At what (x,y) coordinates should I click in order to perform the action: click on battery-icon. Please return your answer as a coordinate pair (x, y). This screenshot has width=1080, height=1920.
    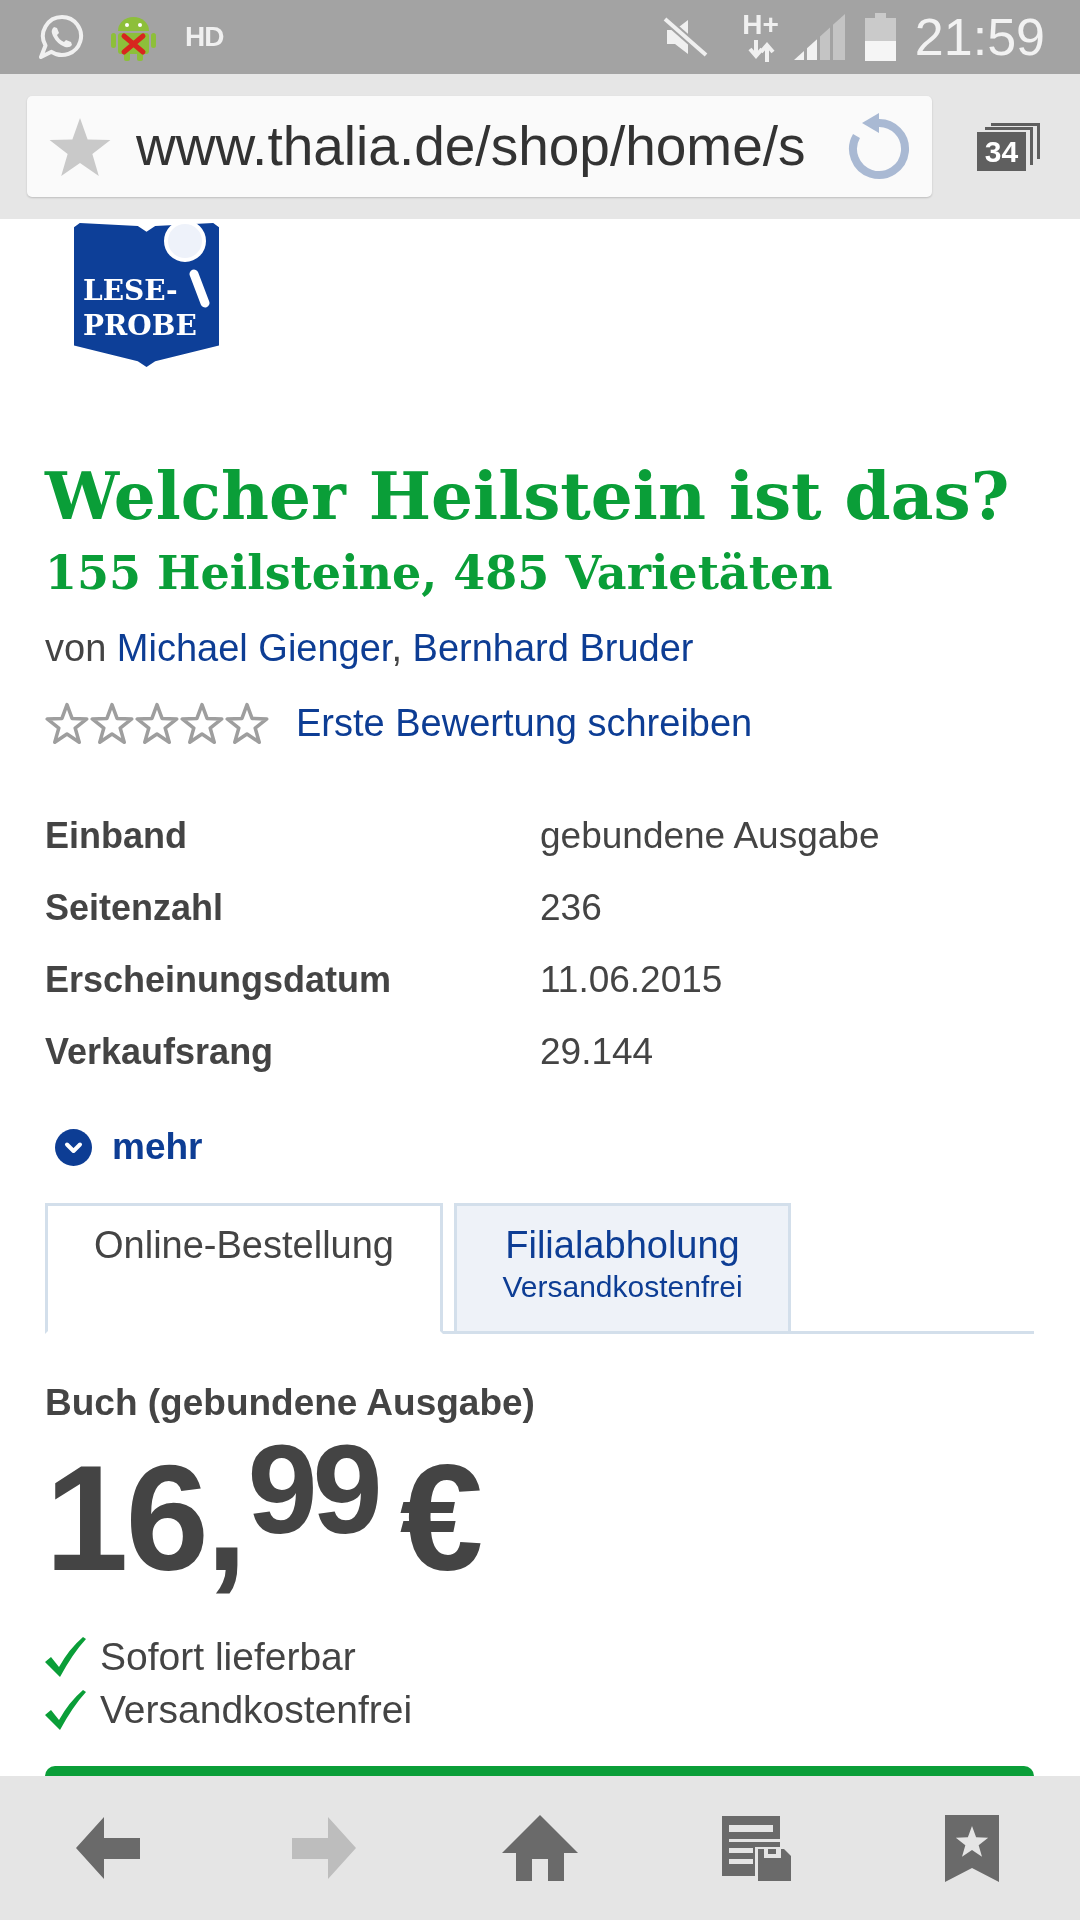
    Looking at the image, I should click on (880, 37).